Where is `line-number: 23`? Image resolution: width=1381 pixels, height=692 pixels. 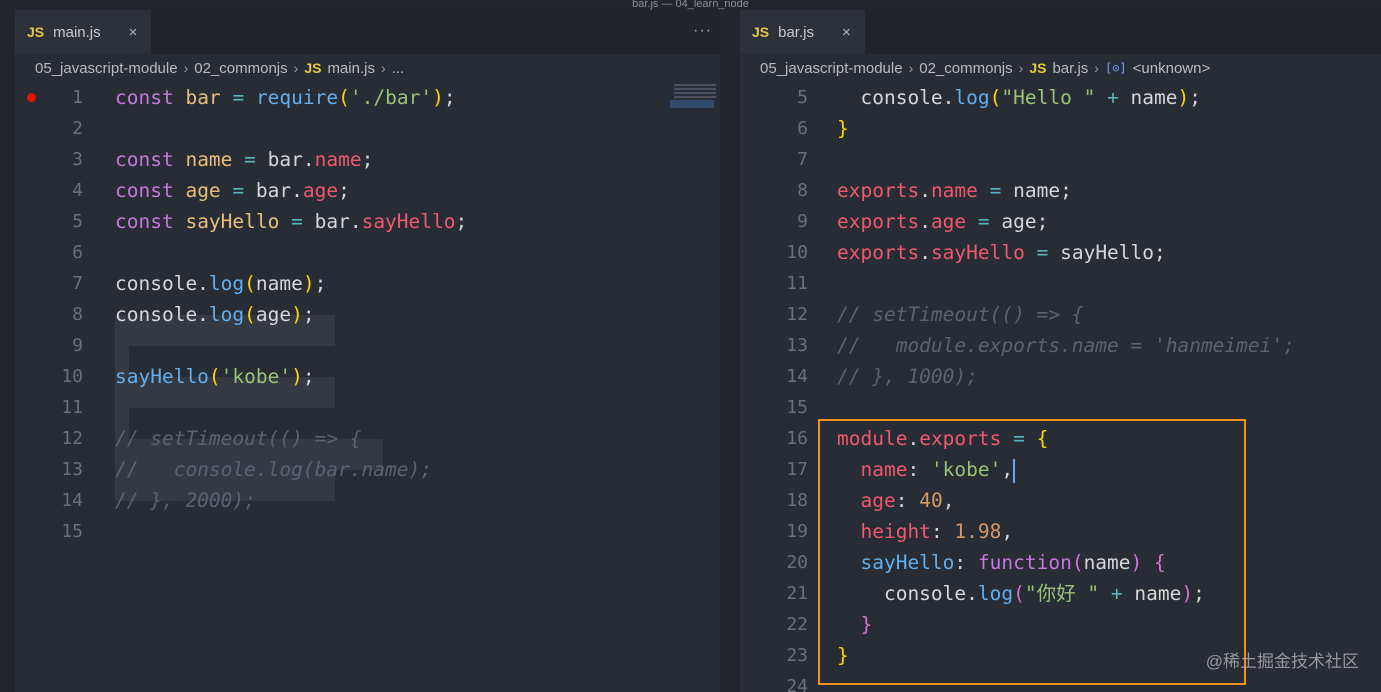
line-number: 23 is located at coordinates (774, 655).